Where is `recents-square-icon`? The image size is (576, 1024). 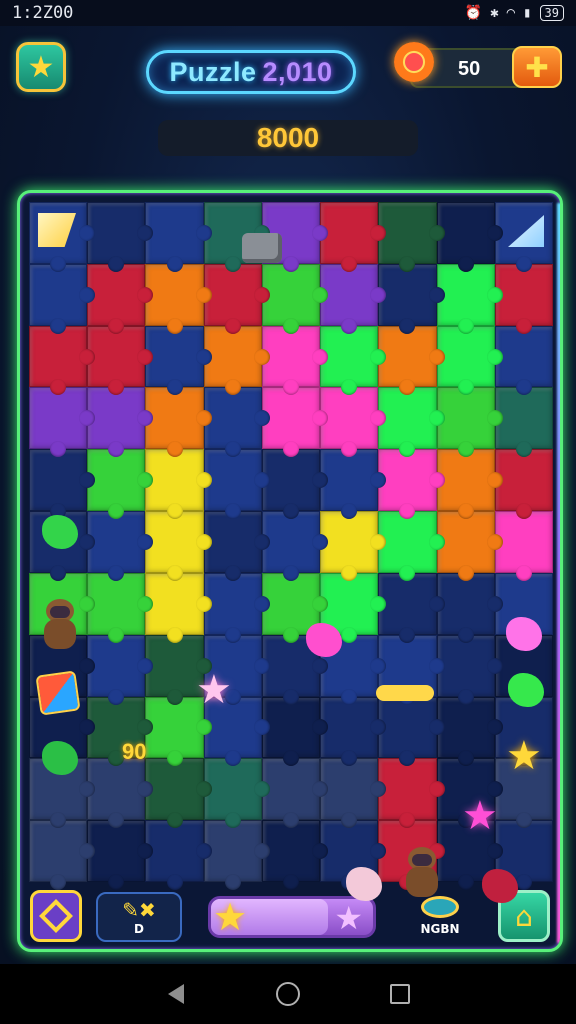 recents-square-icon is located at coordinates (400, 994).